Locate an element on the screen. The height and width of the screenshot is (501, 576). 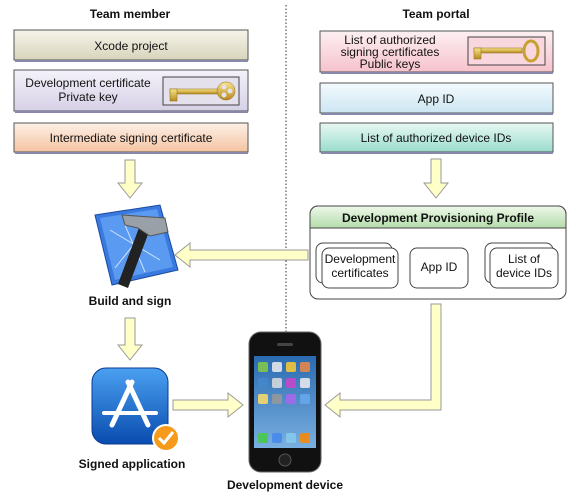
development-device-label: Development device is located at coordinates (285, 485).